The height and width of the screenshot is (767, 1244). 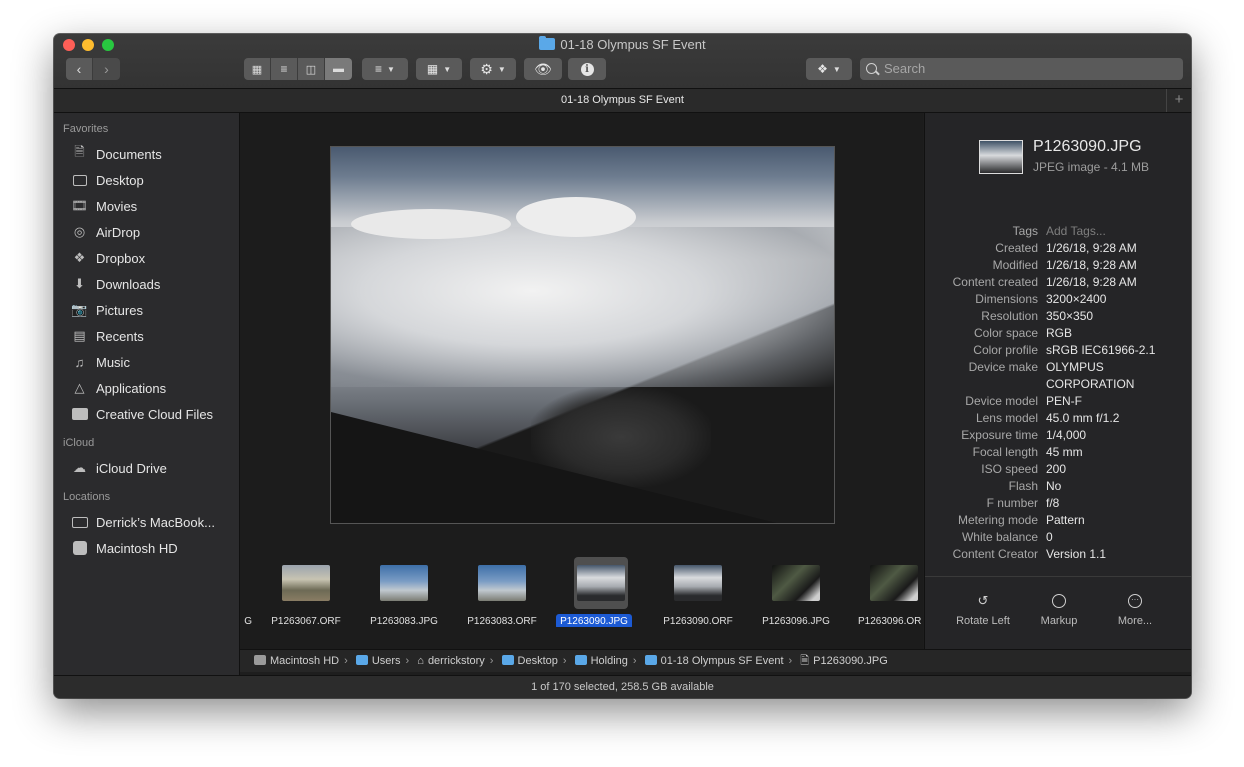 I want to click on file-thumbnail, so click(x=1001, y=157).